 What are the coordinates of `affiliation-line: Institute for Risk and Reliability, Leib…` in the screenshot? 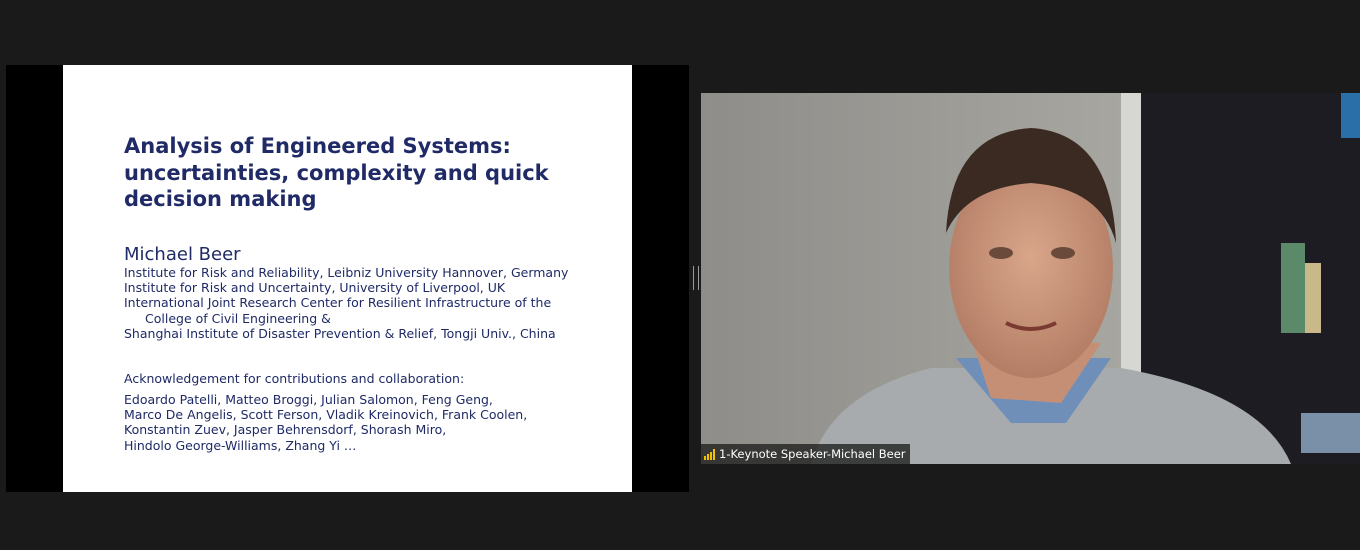 It's located at (346, 272).